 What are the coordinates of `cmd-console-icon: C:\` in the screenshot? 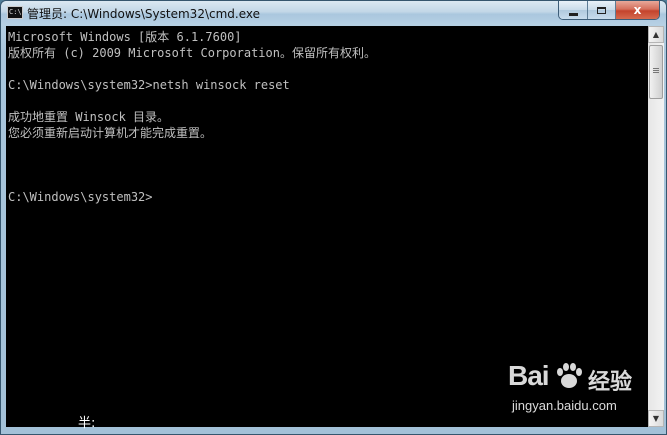 It's located at (15, 12).